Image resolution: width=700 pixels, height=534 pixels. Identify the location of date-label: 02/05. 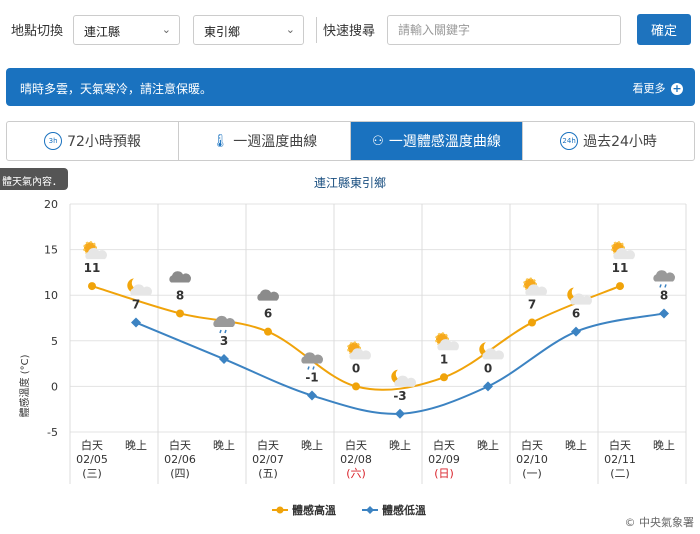
(92, 459).